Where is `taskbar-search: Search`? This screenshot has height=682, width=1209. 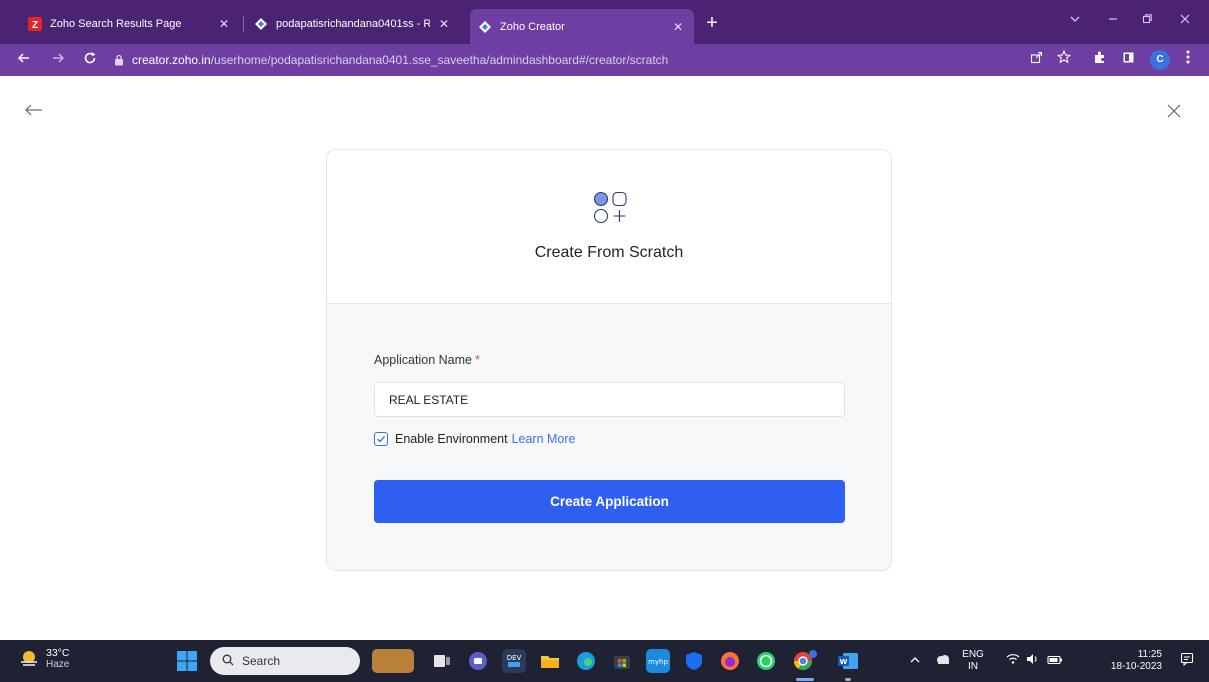
taskbar-search: Search is located at coordinates (285, 661).